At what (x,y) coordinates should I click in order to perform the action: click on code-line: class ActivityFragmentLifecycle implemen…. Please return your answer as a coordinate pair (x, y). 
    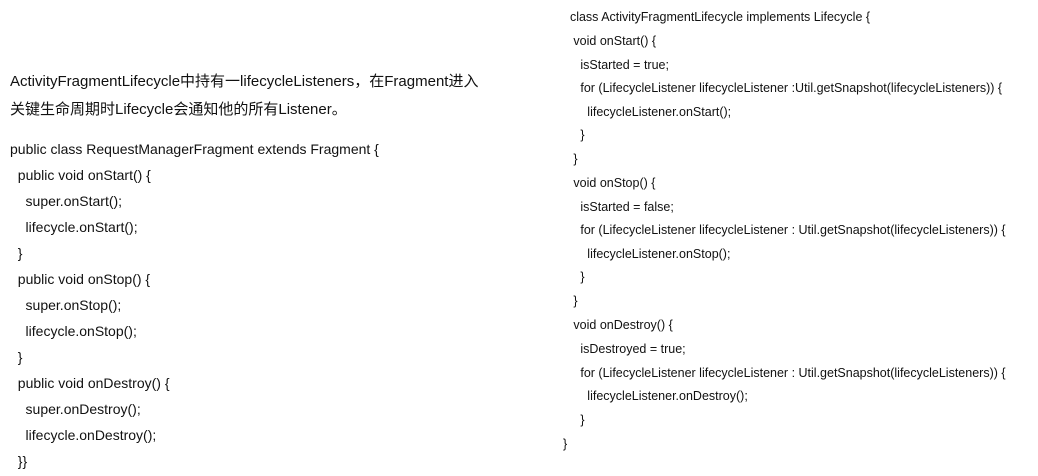
    Looking at the image, I should click on (717, 17).